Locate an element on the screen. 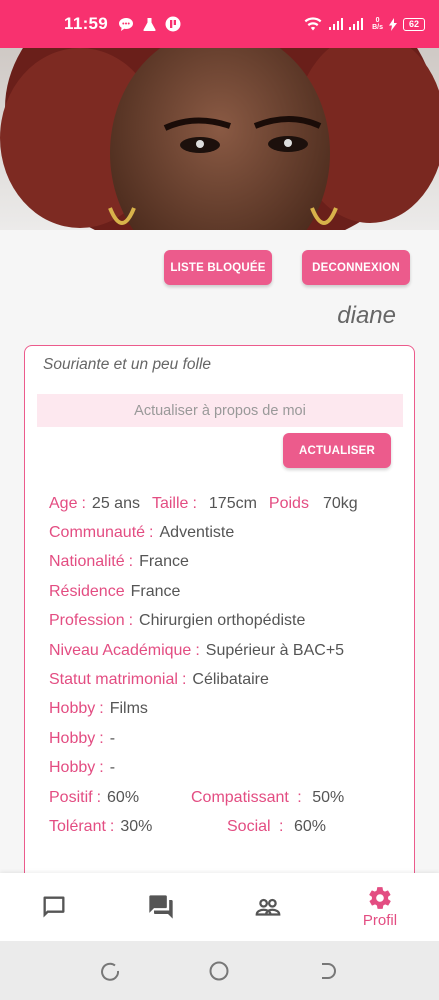  positive-value: 60% is located at coordinates (123, 797).